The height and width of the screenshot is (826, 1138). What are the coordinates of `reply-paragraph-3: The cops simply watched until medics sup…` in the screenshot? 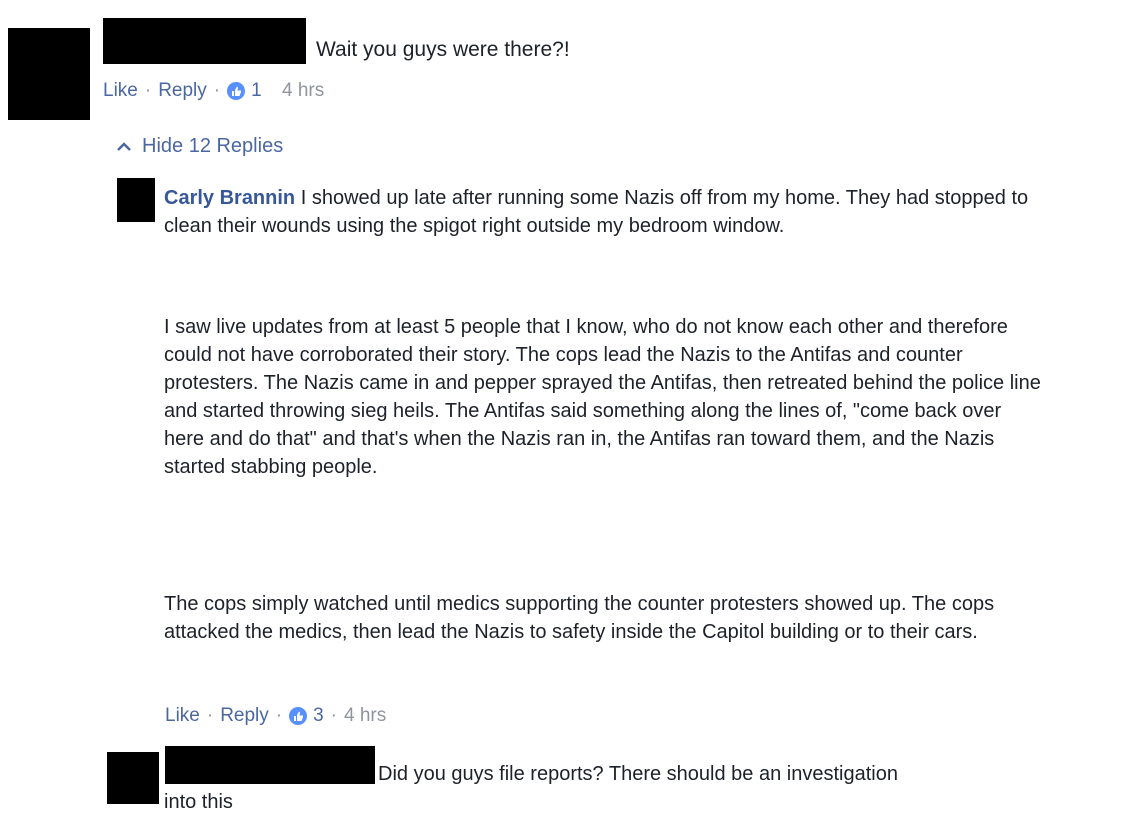 It's located at (579, 618).